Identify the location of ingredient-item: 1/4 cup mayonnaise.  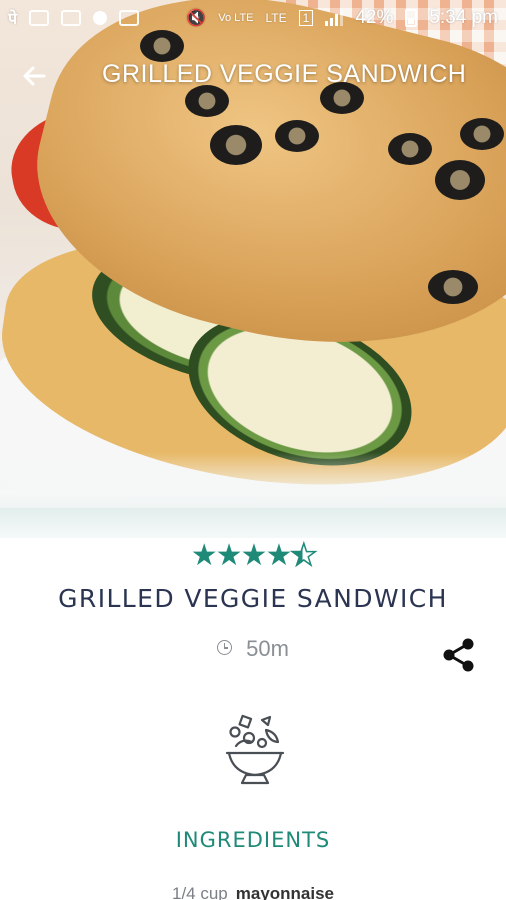
(253, 892).